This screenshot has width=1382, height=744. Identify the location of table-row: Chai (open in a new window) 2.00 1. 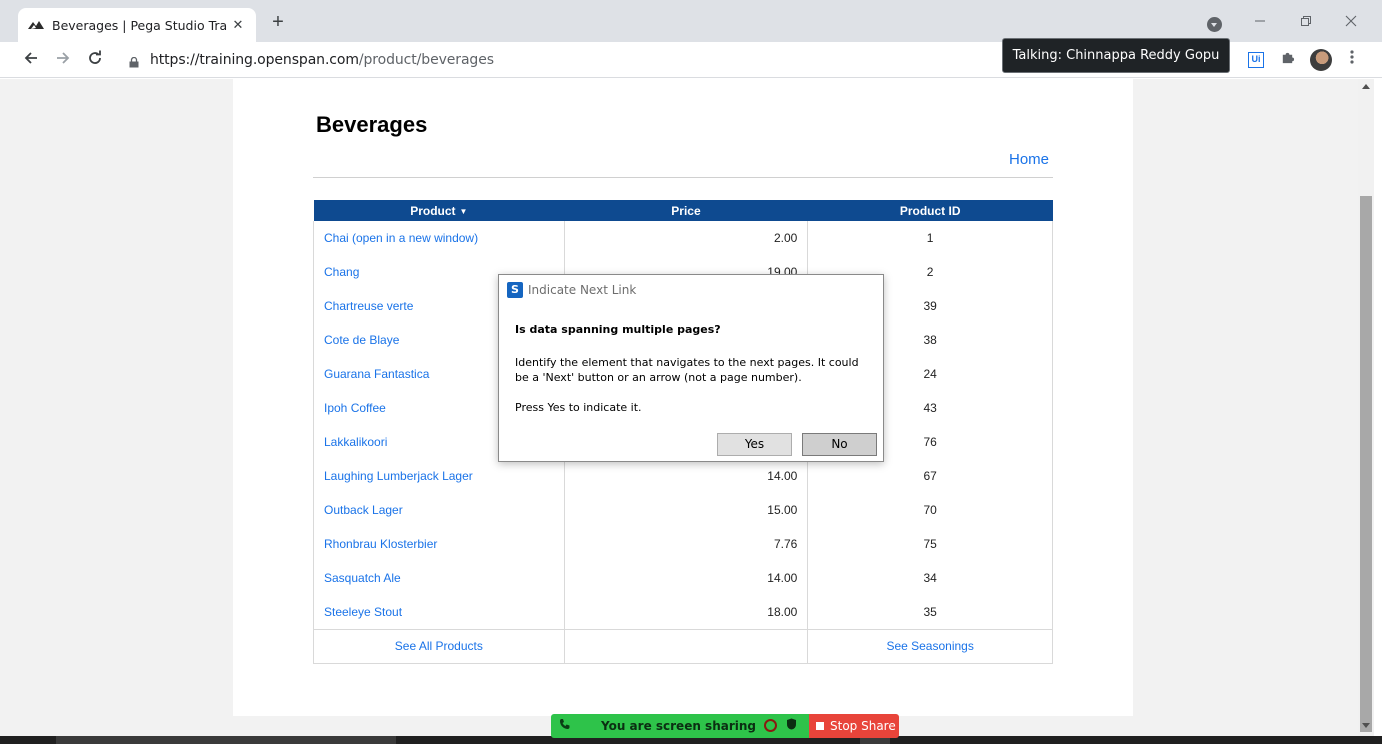
(683, 238).